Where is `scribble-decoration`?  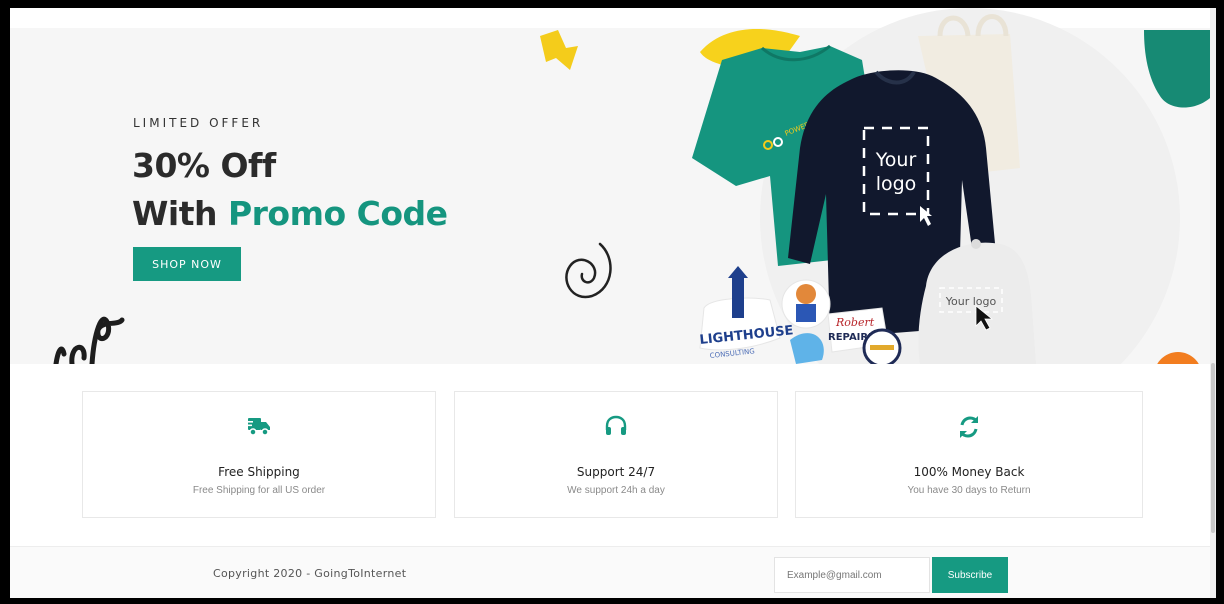 scribble-decoration is located at coordinates (89, 340).